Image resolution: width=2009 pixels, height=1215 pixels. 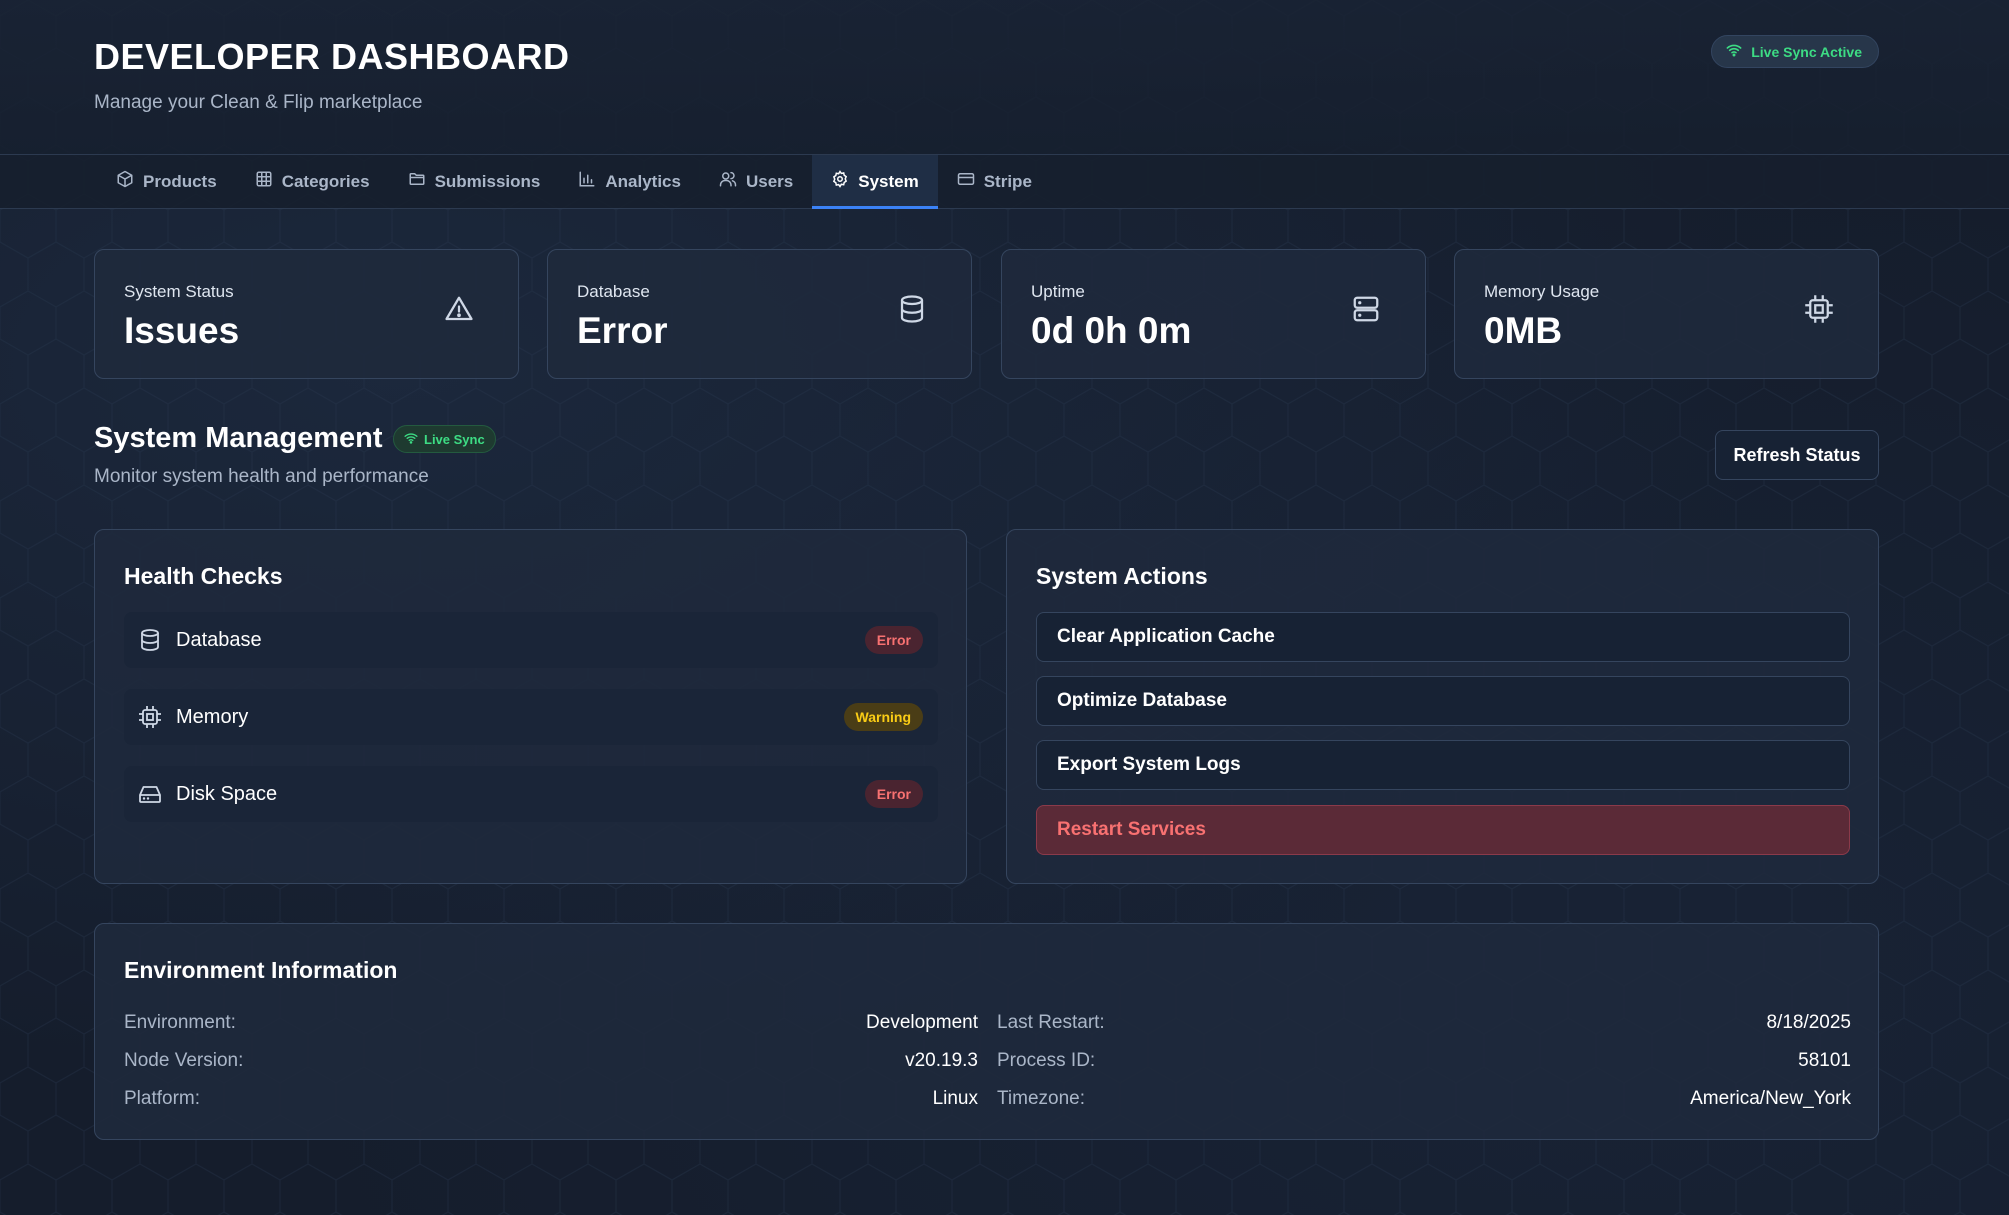 What do you see at coordinates (417, 181) in the screenshot?
I see `folder-icon` at bounding box center [417, 181].